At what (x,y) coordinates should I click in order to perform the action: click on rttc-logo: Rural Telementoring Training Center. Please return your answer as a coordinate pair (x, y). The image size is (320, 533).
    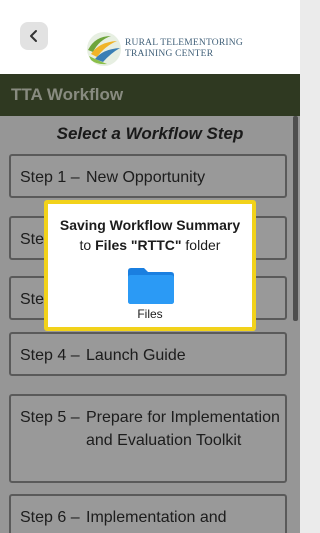
    Looking at the image, I should click on (164, 50).